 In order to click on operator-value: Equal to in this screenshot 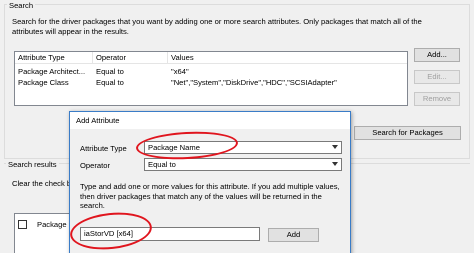, I will do `click(162, 164)`.